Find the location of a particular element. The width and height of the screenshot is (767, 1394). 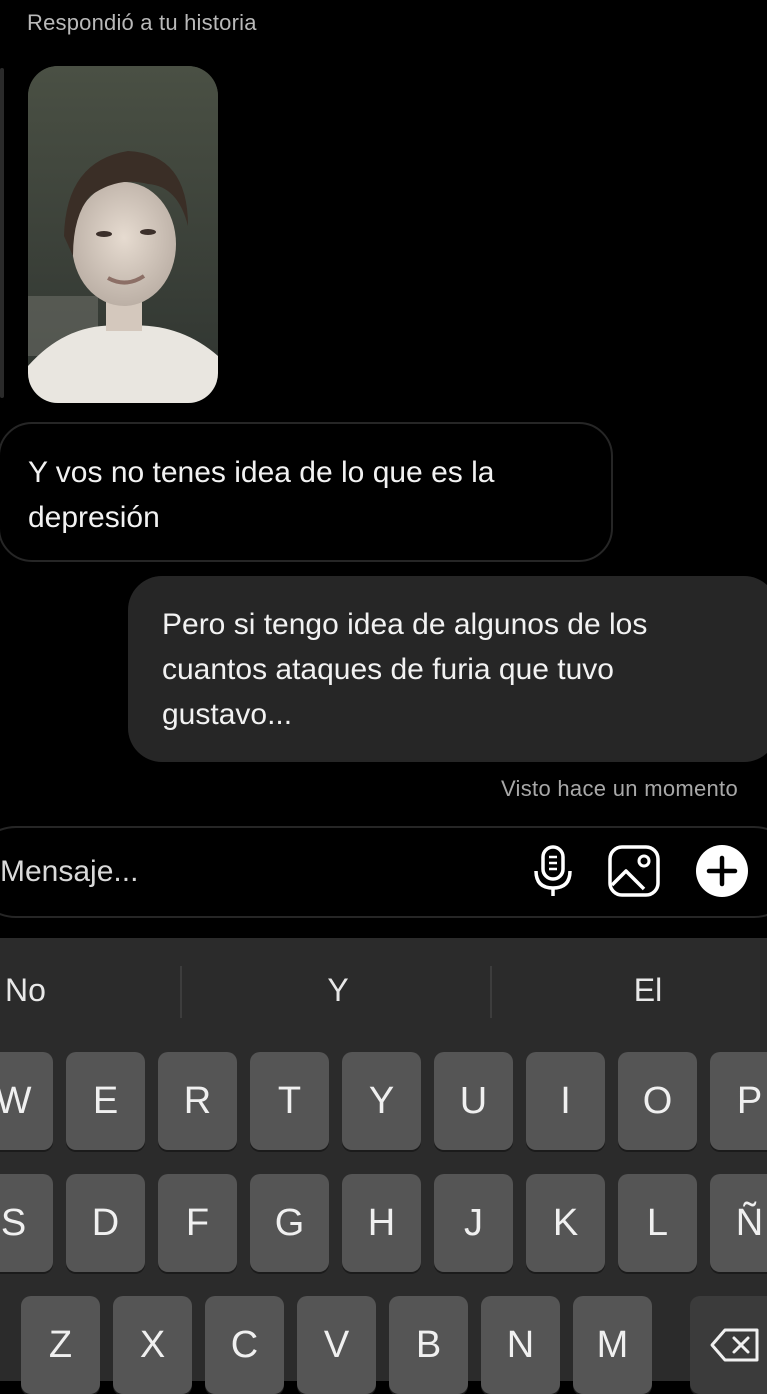

key-d: D is located at coordinates (105, 1223).